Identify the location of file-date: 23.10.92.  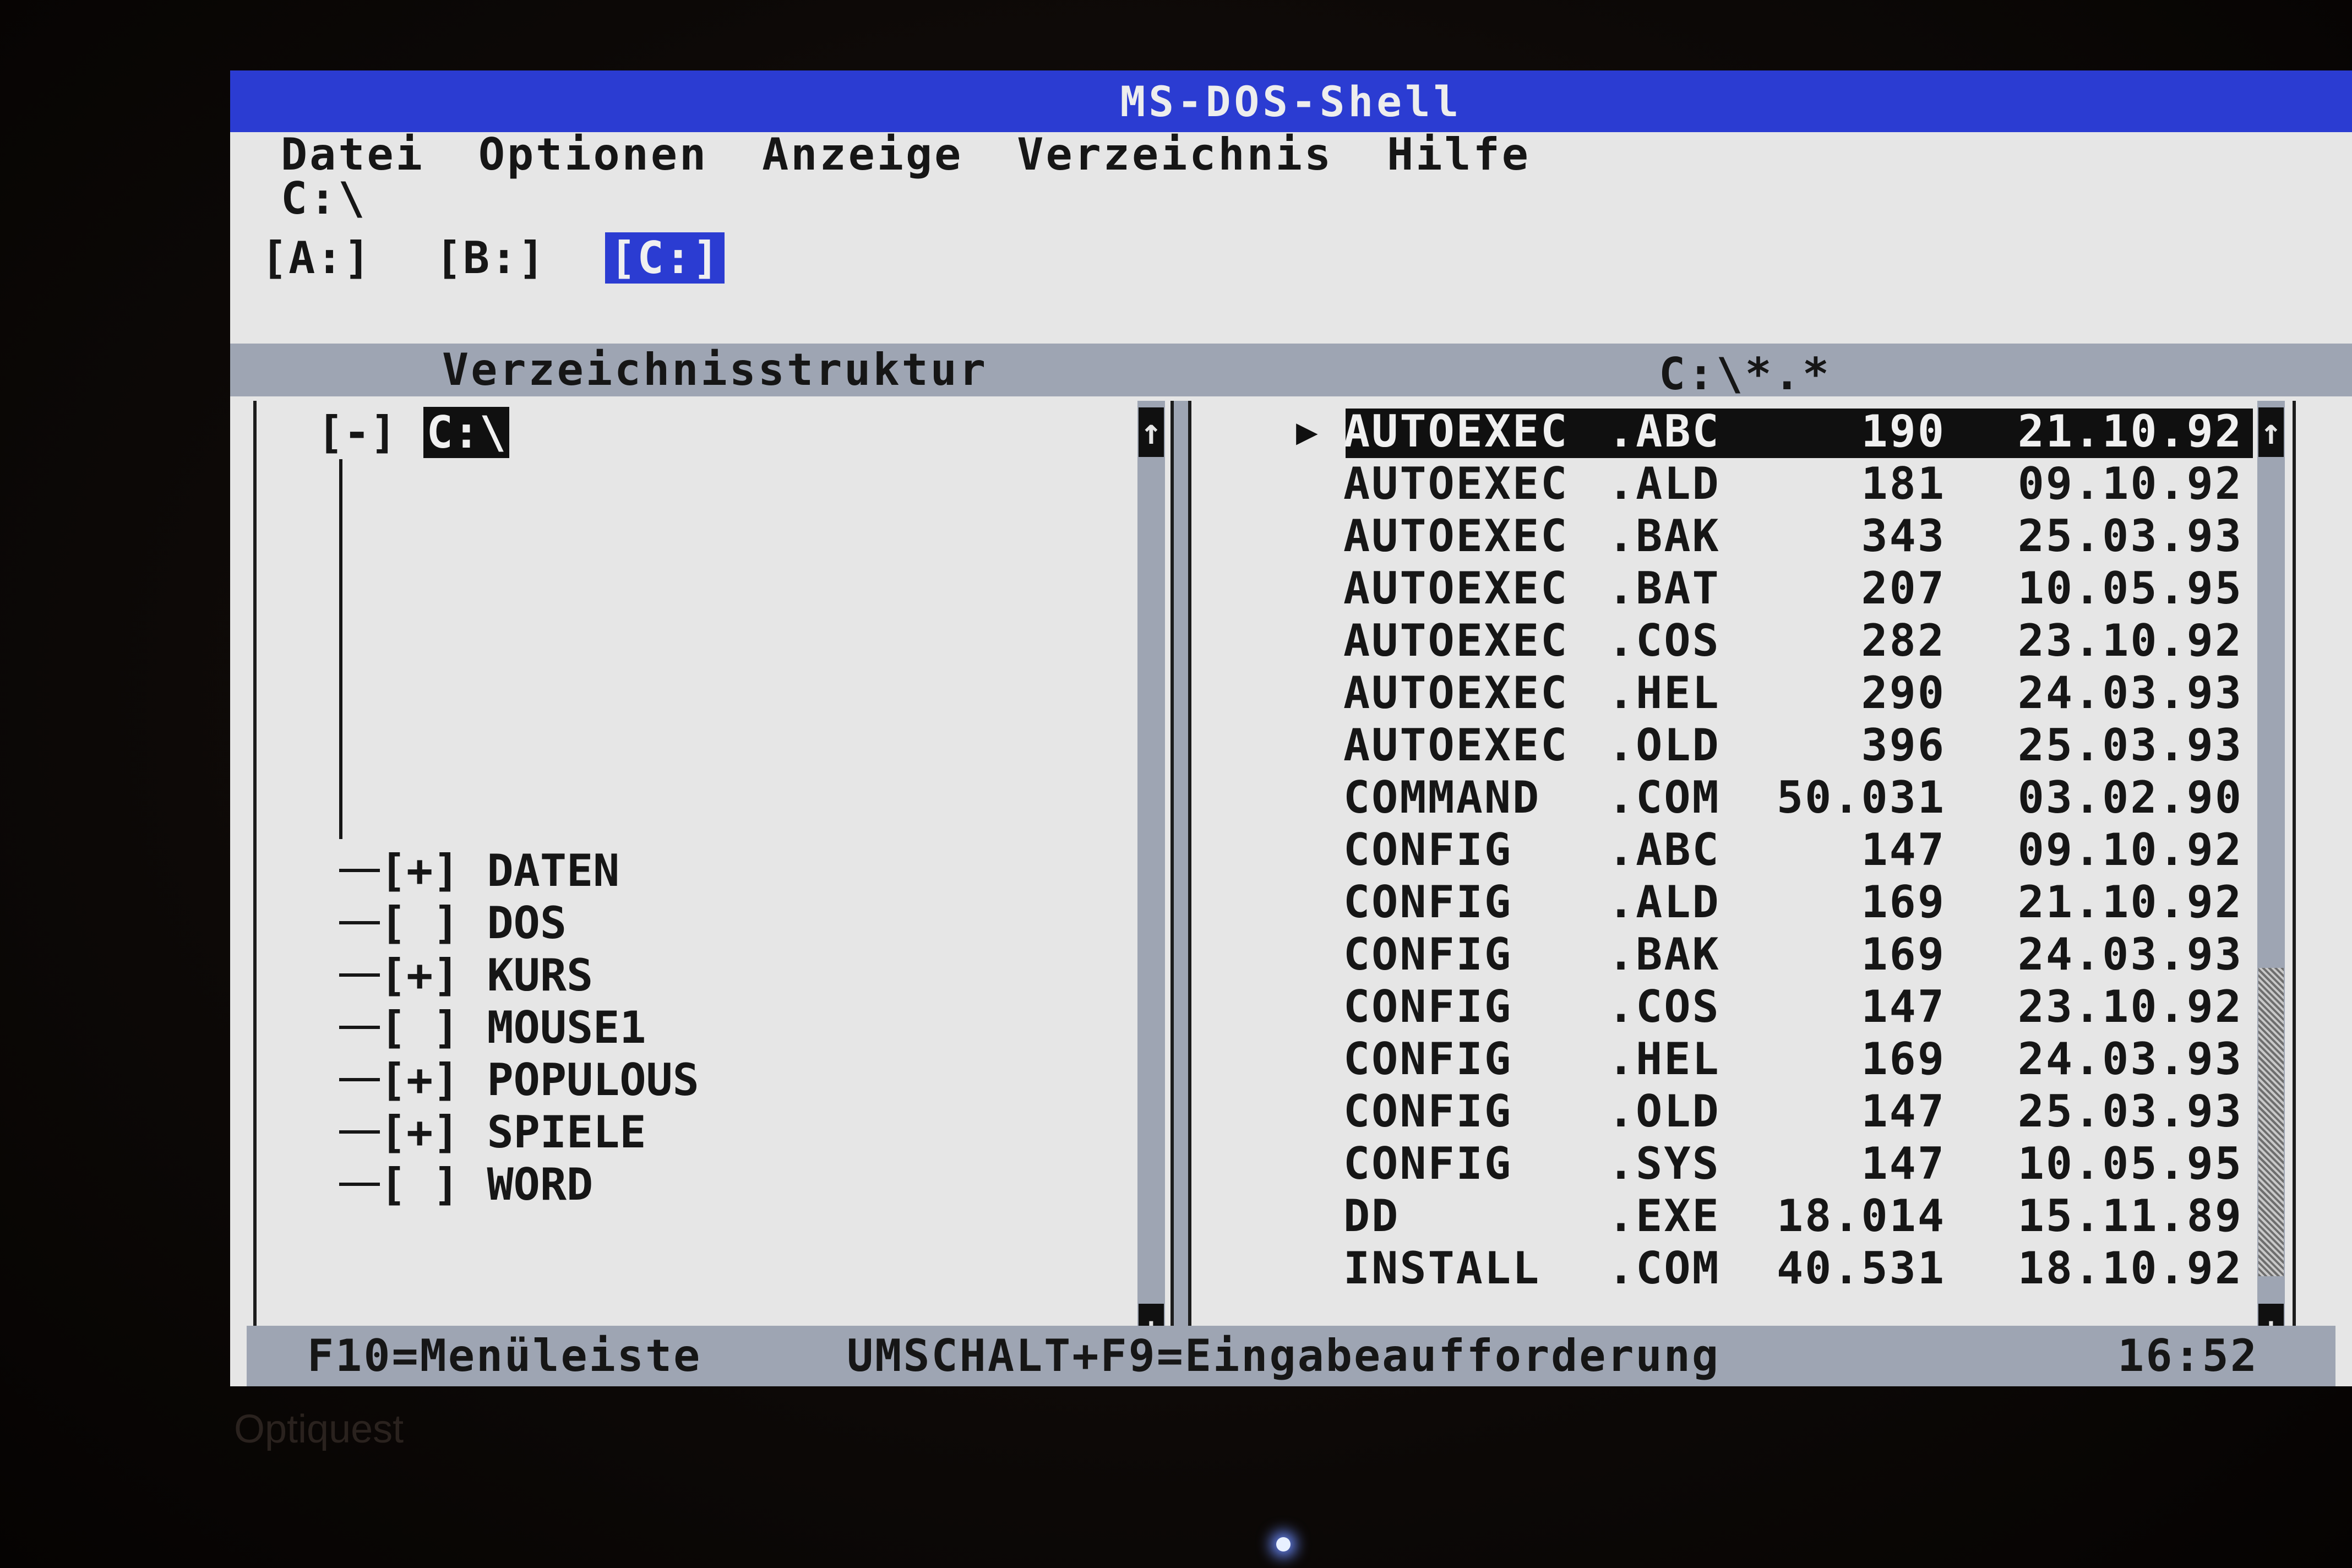
(2130, 640).